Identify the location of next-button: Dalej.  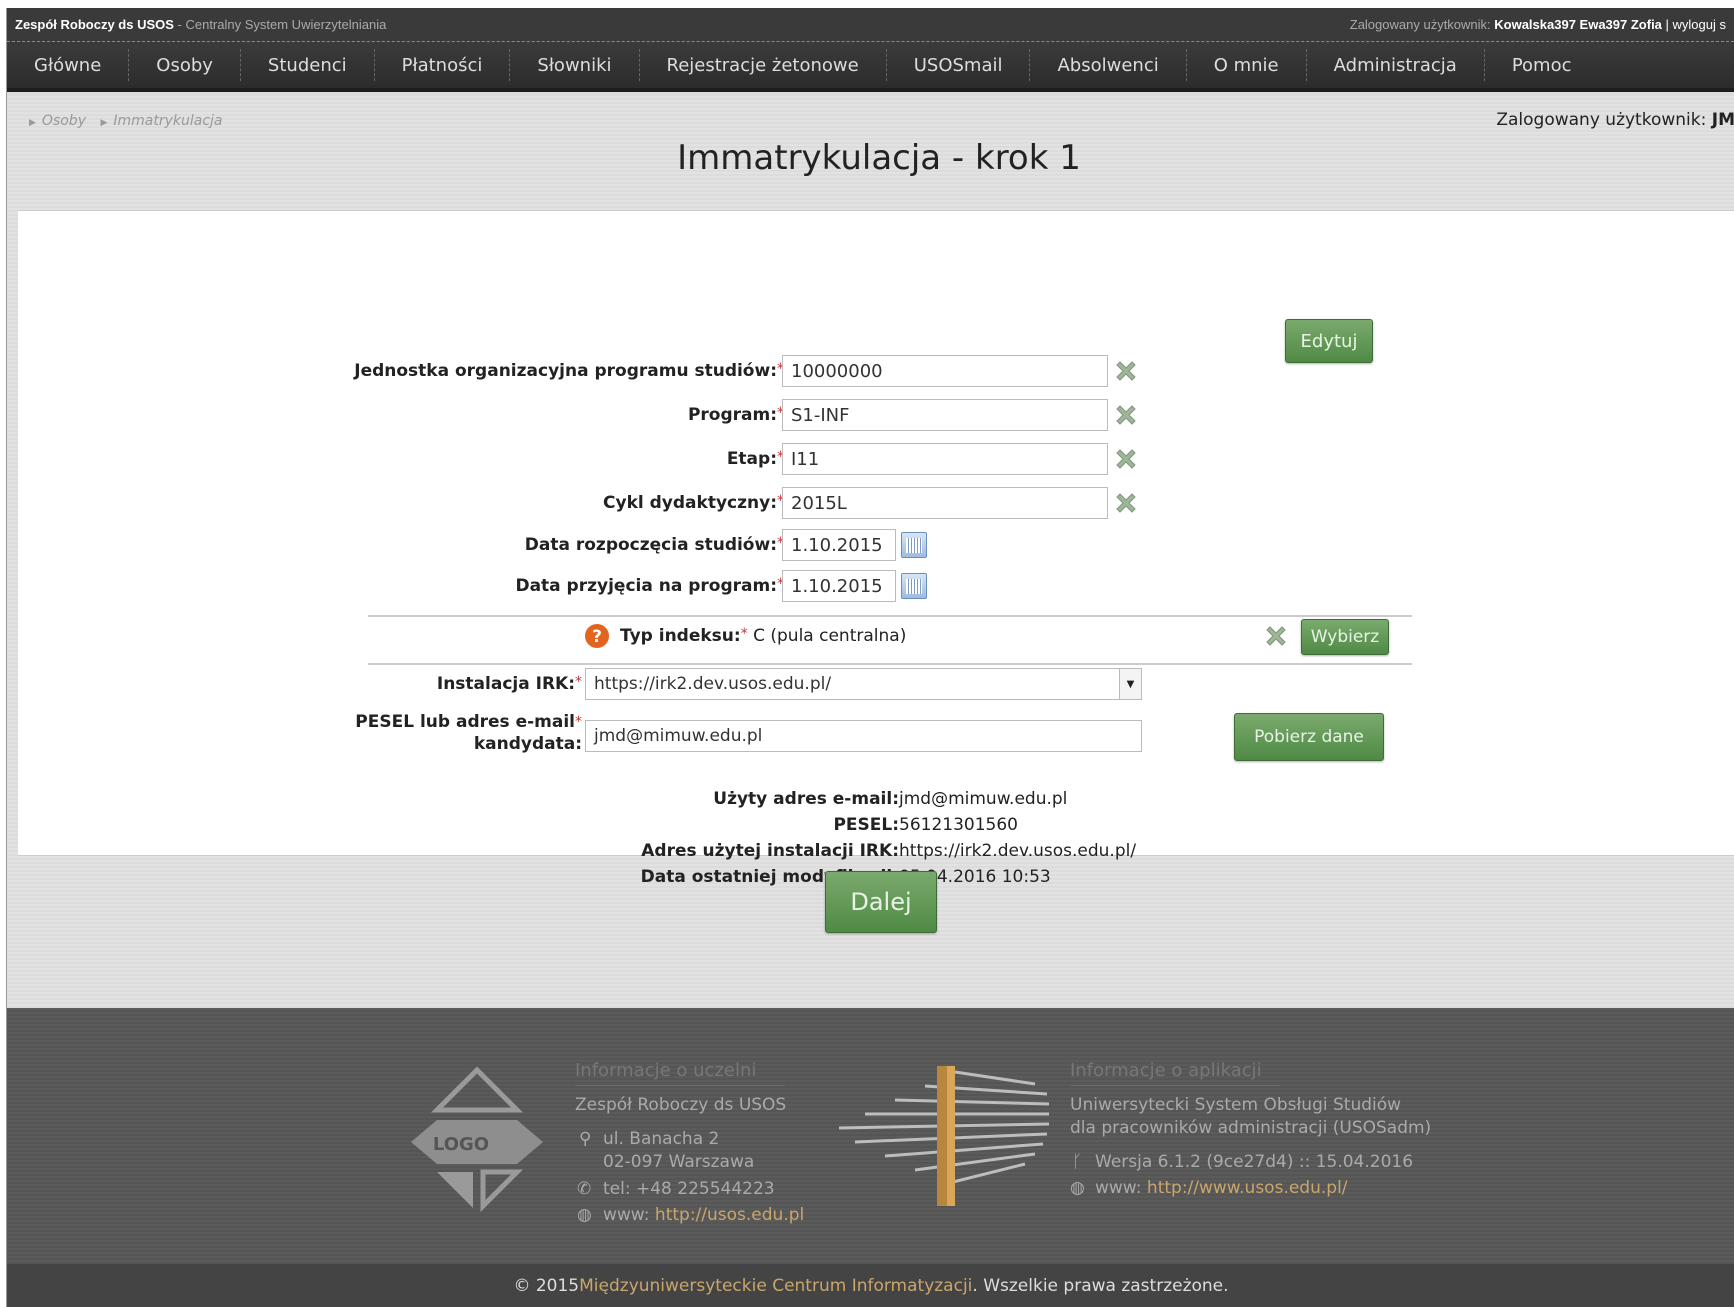
(881, 902).